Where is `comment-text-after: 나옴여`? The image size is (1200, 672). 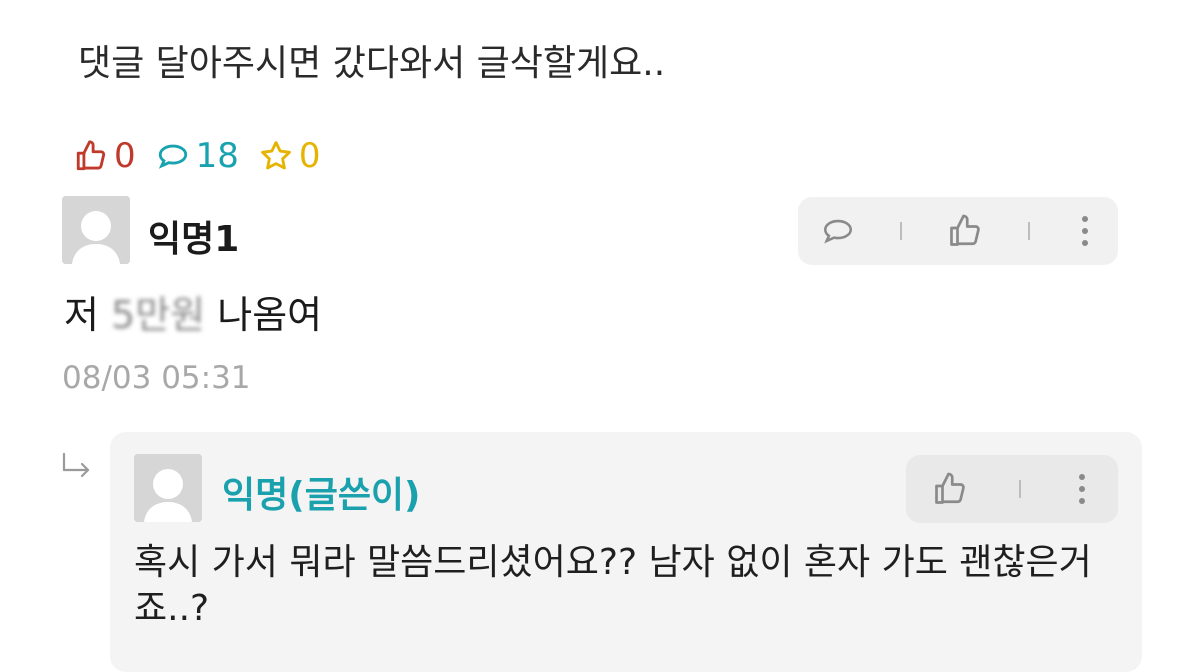
comment-text-after: 나옴여 is located at coordinates (264, 315).